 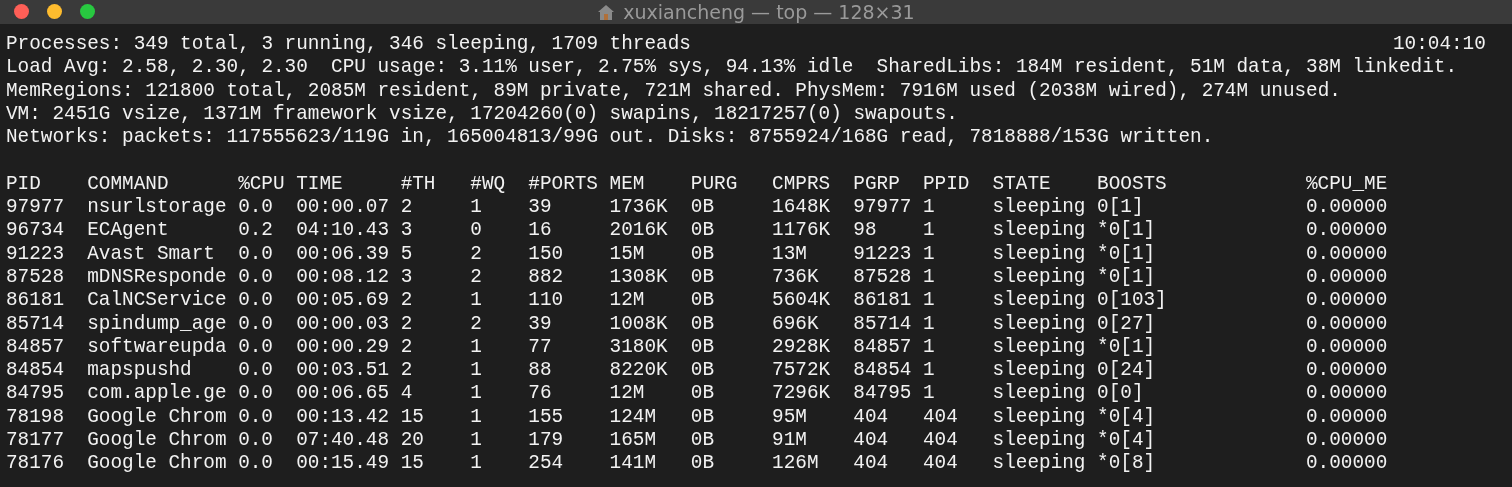 What do you see at coordinates (157, 324) in the screenshot?
I see `table-cell-text: spindump_age` at bounding box center [157, 324].